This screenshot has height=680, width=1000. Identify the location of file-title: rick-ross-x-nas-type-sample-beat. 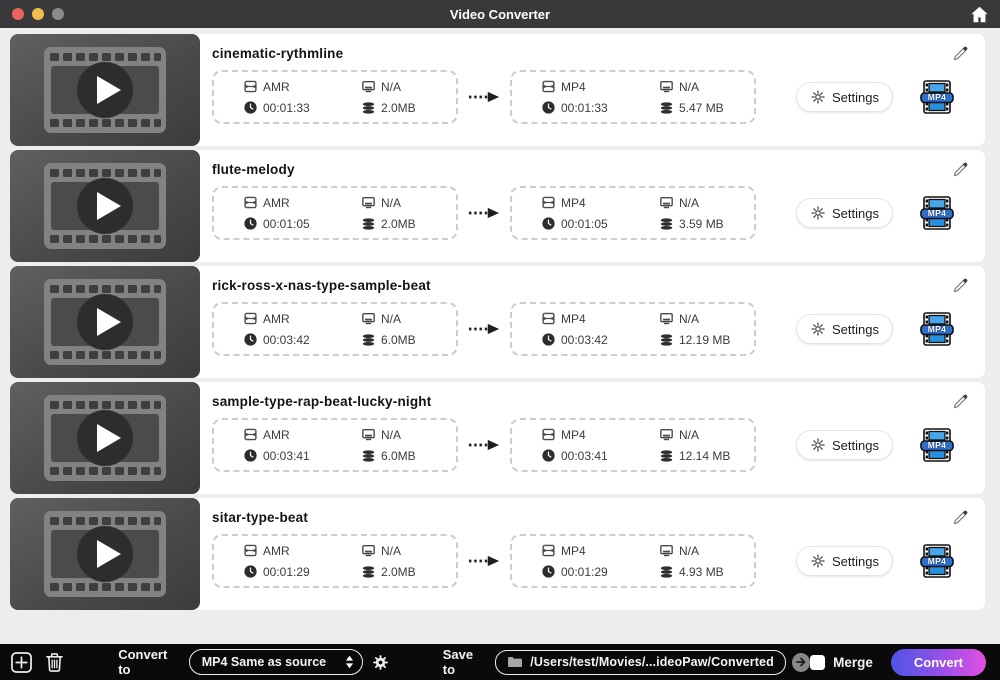
(321, 285).